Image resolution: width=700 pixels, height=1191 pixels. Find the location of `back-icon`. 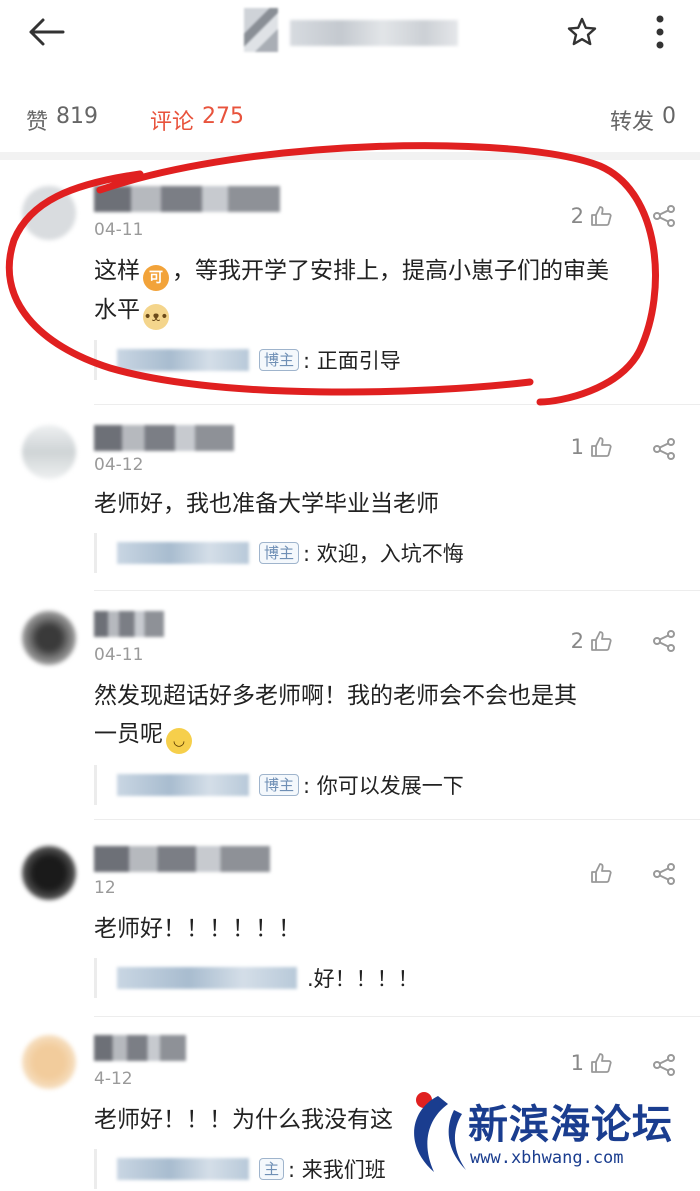

back-icon is located at coordinates (47, 32).